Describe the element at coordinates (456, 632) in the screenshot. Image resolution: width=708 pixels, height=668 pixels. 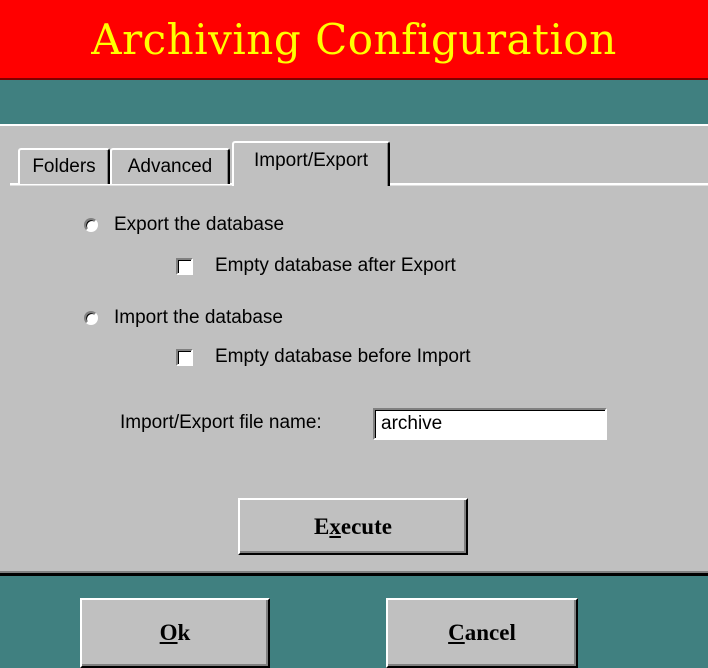
I see `cancel-mnemonic: C` at that location.